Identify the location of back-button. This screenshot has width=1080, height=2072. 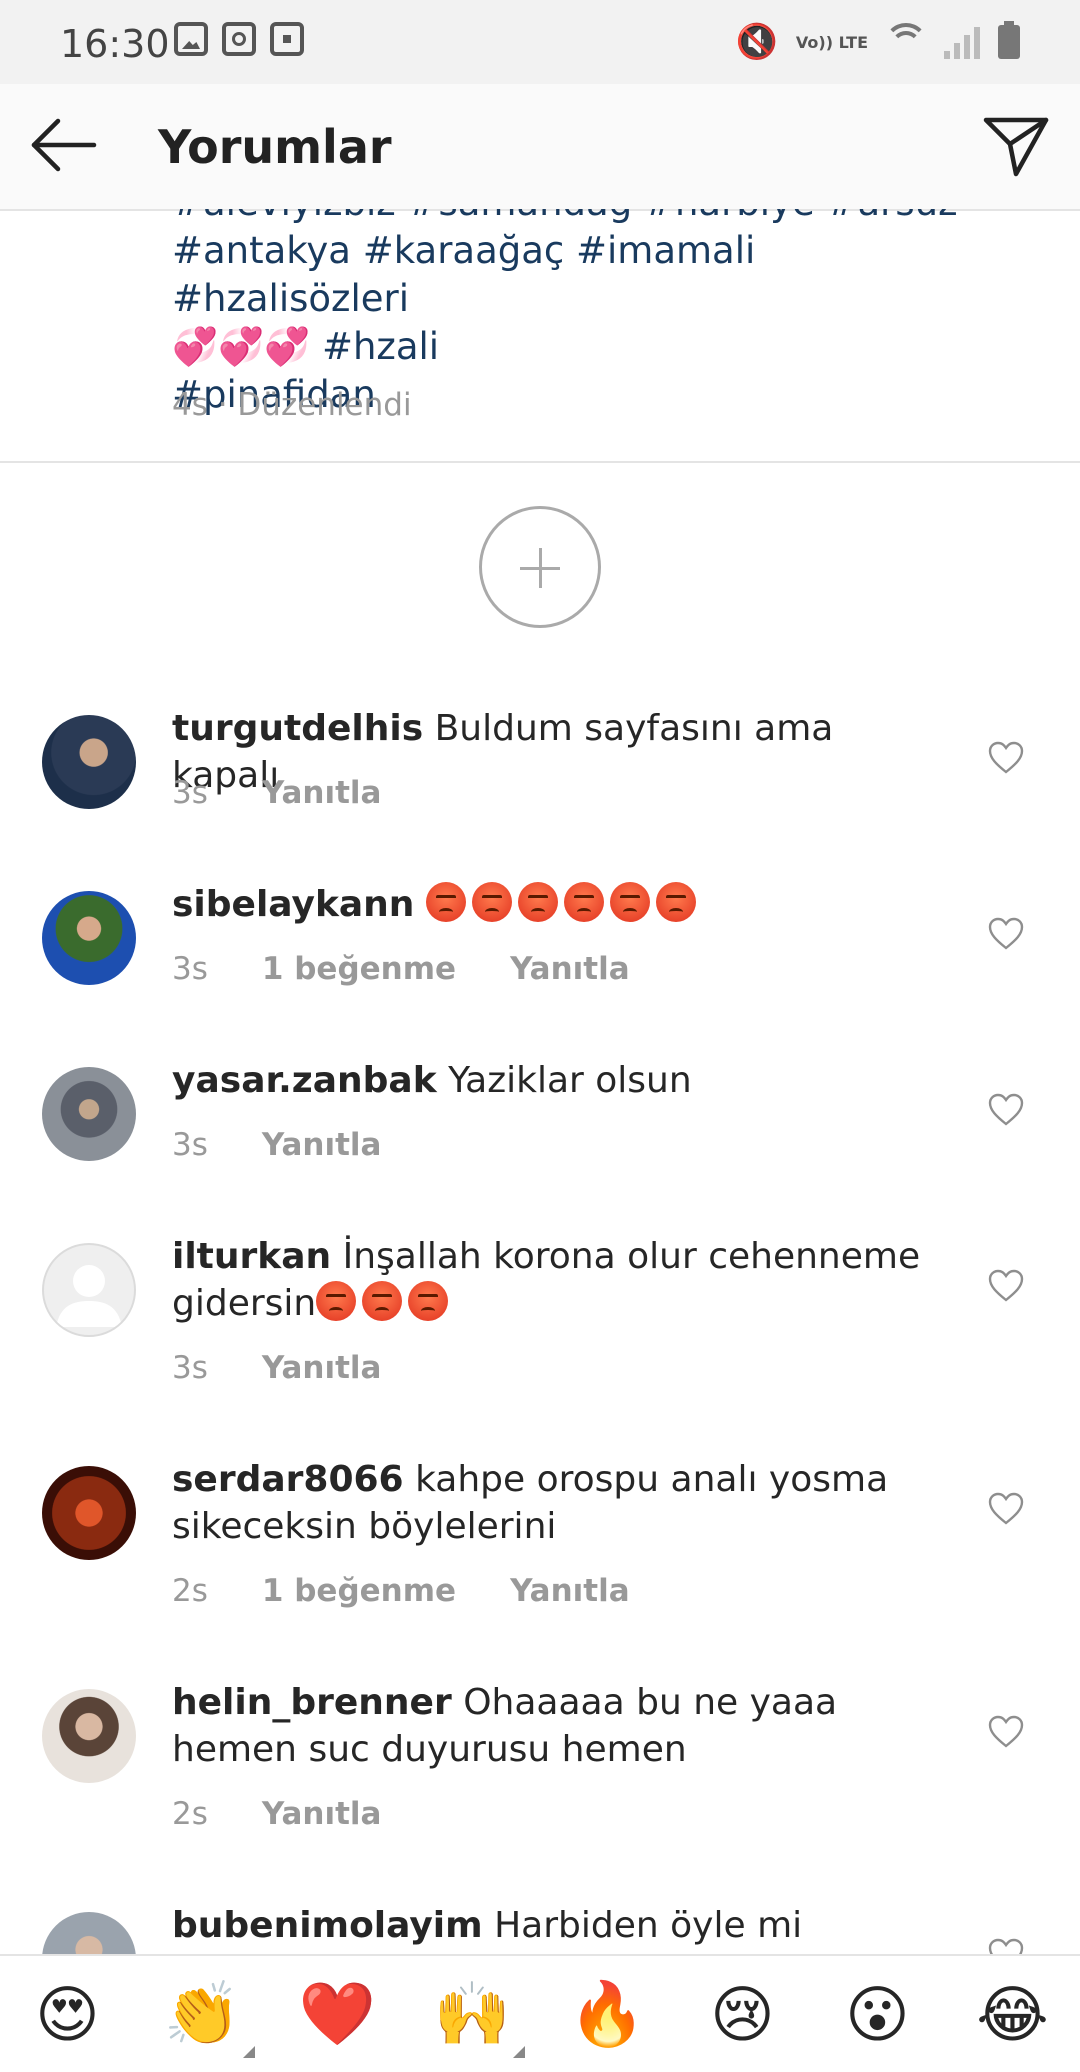
(65, 145).